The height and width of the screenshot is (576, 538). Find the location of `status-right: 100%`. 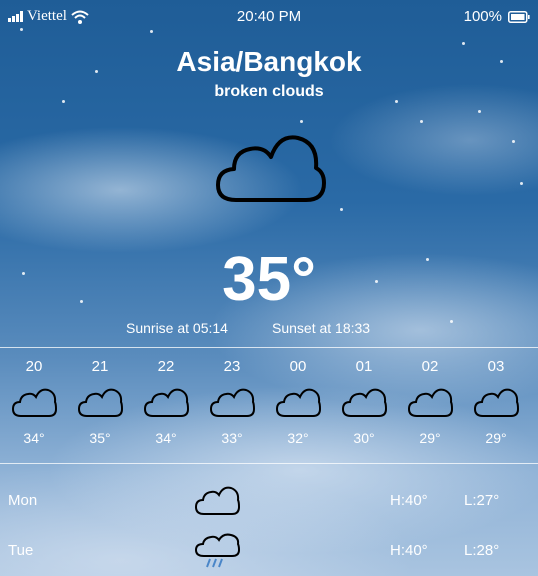

status-right: 100% is located at coordinates (497, 16).